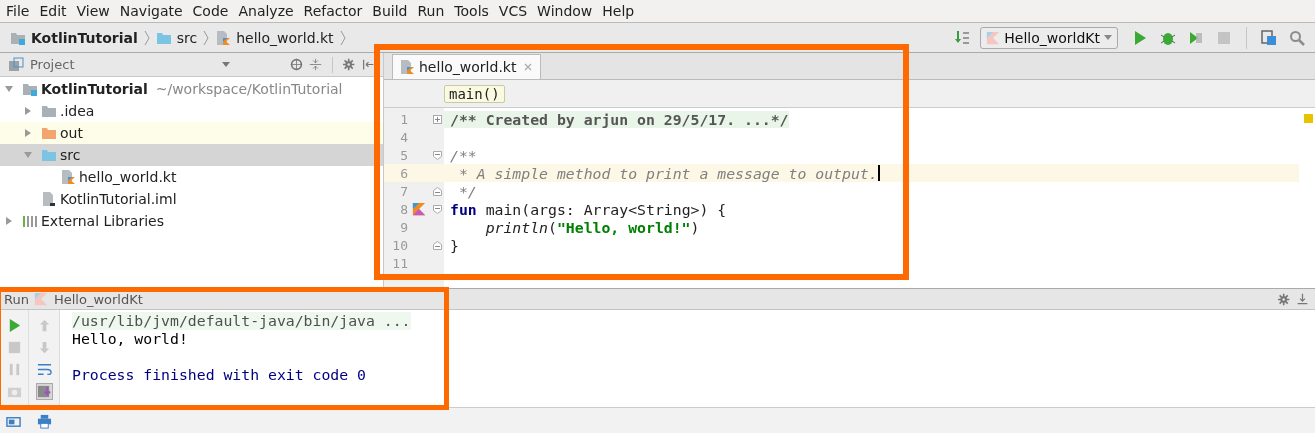 The width and height of the screenshot is (1315, 433). Describe the element at coordinates (463, 155) in the screenshot. I see `code-line: /**` at that location.